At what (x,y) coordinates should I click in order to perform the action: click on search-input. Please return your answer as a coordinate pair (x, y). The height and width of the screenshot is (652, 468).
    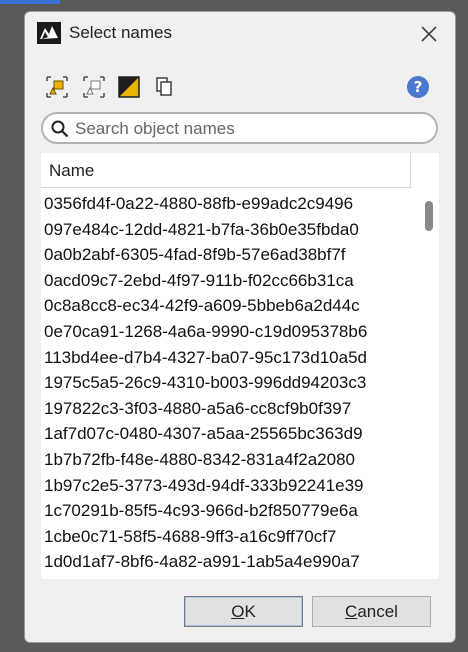
    Looking at the image, I should click on (252, 129).